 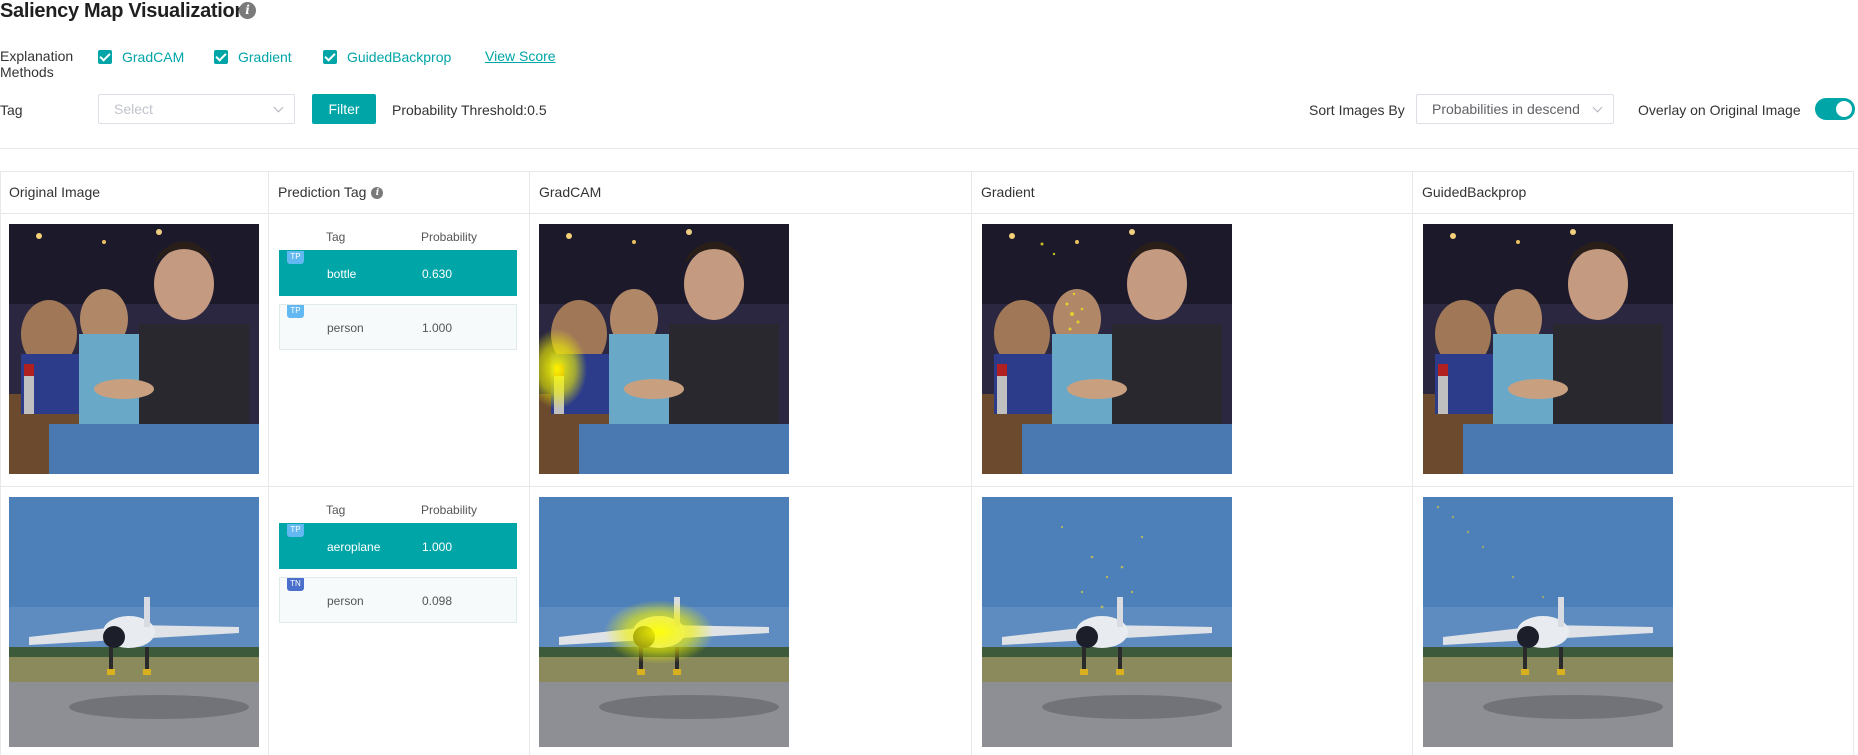 What do you see at coordinates (1474, 192) in the screenshot?
I see `column-header-guidedbackprop: GuidedBackprop` at bounding box center [1474, 192].